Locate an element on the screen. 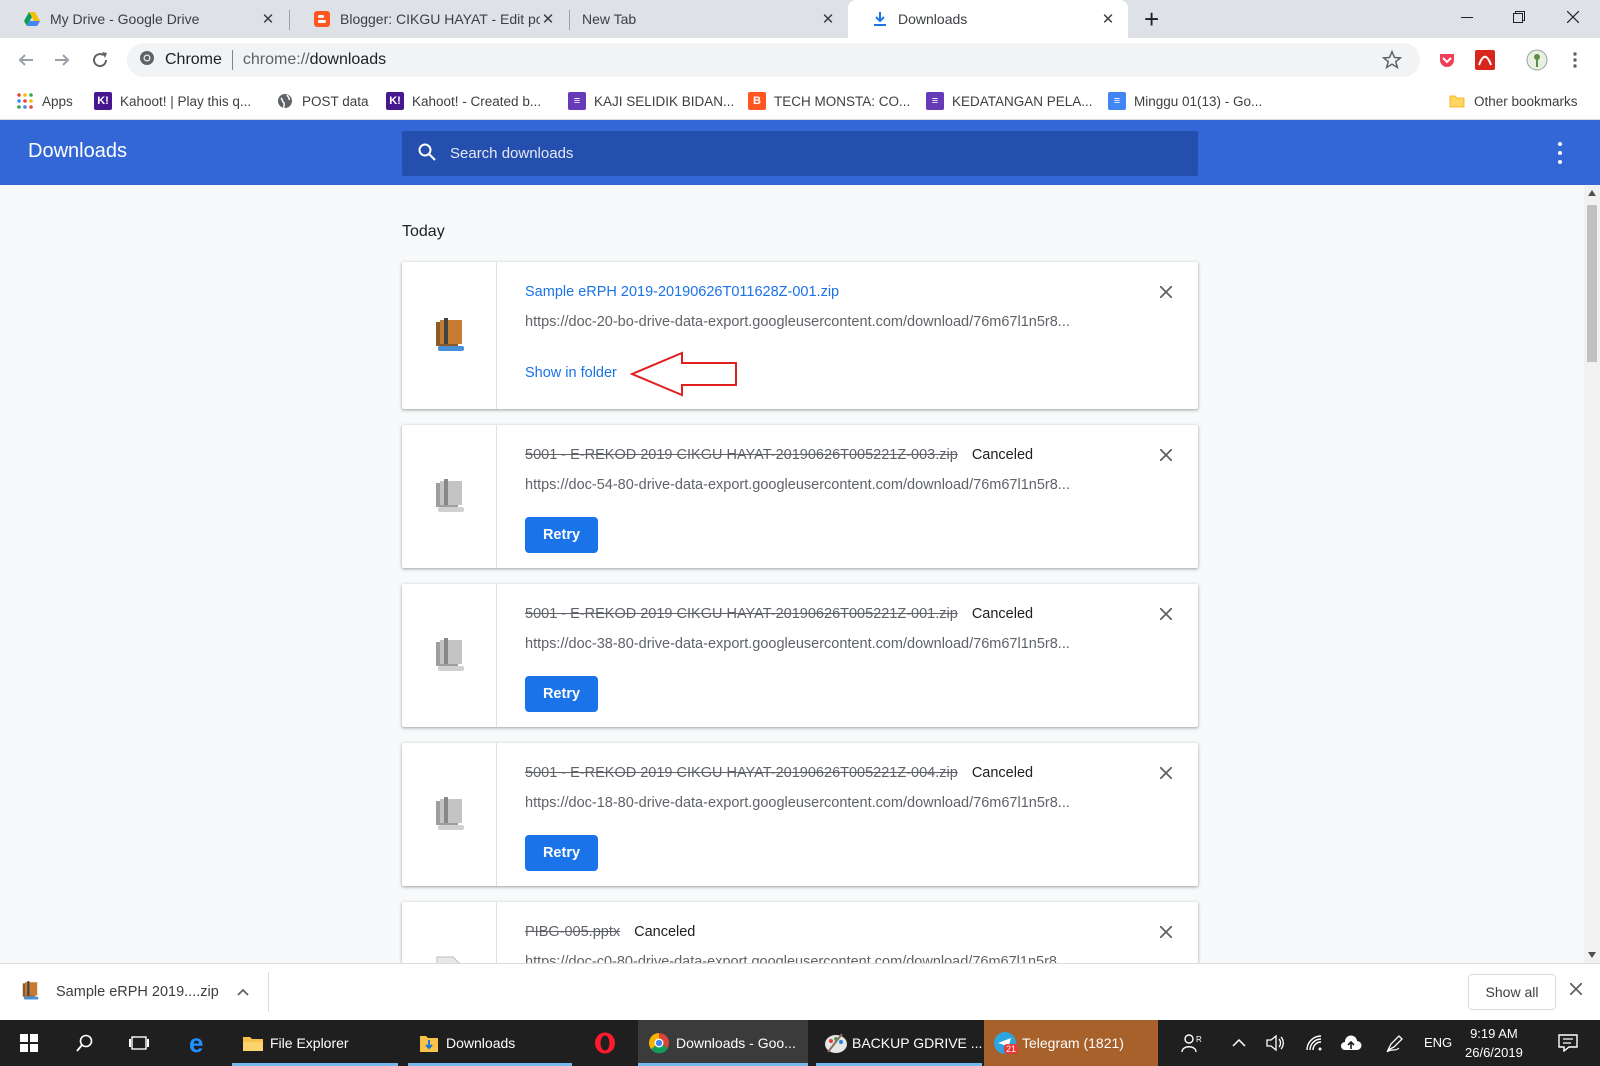 This screenshot has width=1600, height=1066. more-options-icon is located at coordinates (1560, 153).